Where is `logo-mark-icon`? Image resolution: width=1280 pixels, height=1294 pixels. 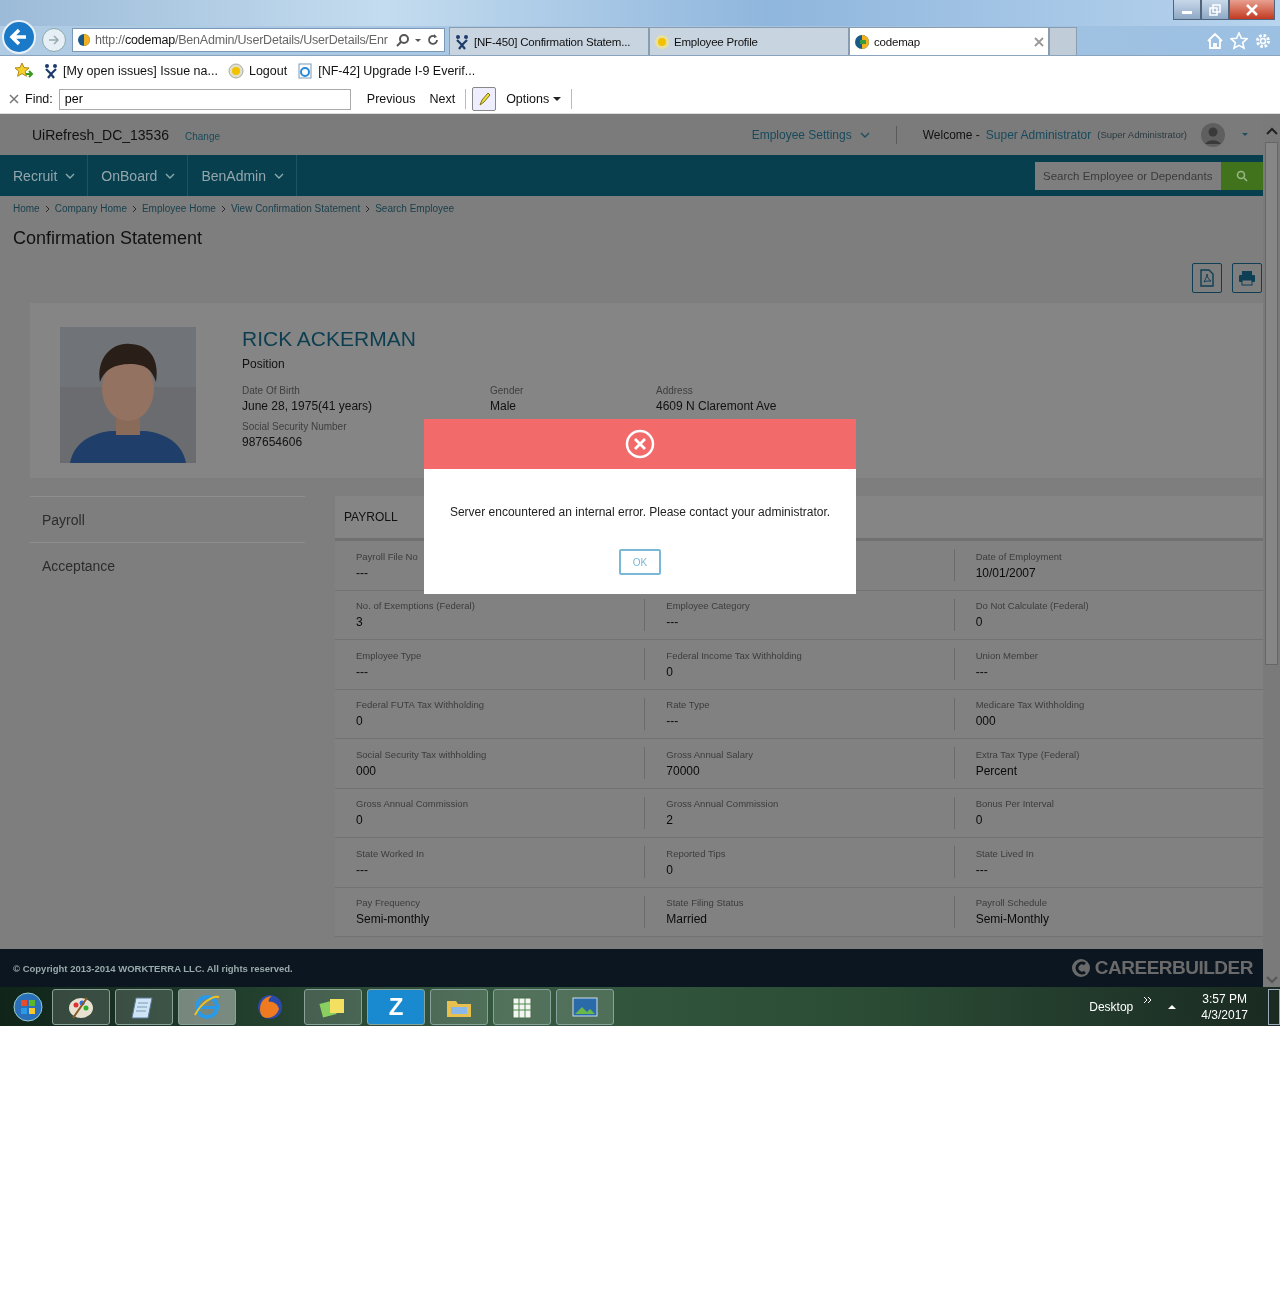
logo-mark-icon is located at coordinates (1080, 968).